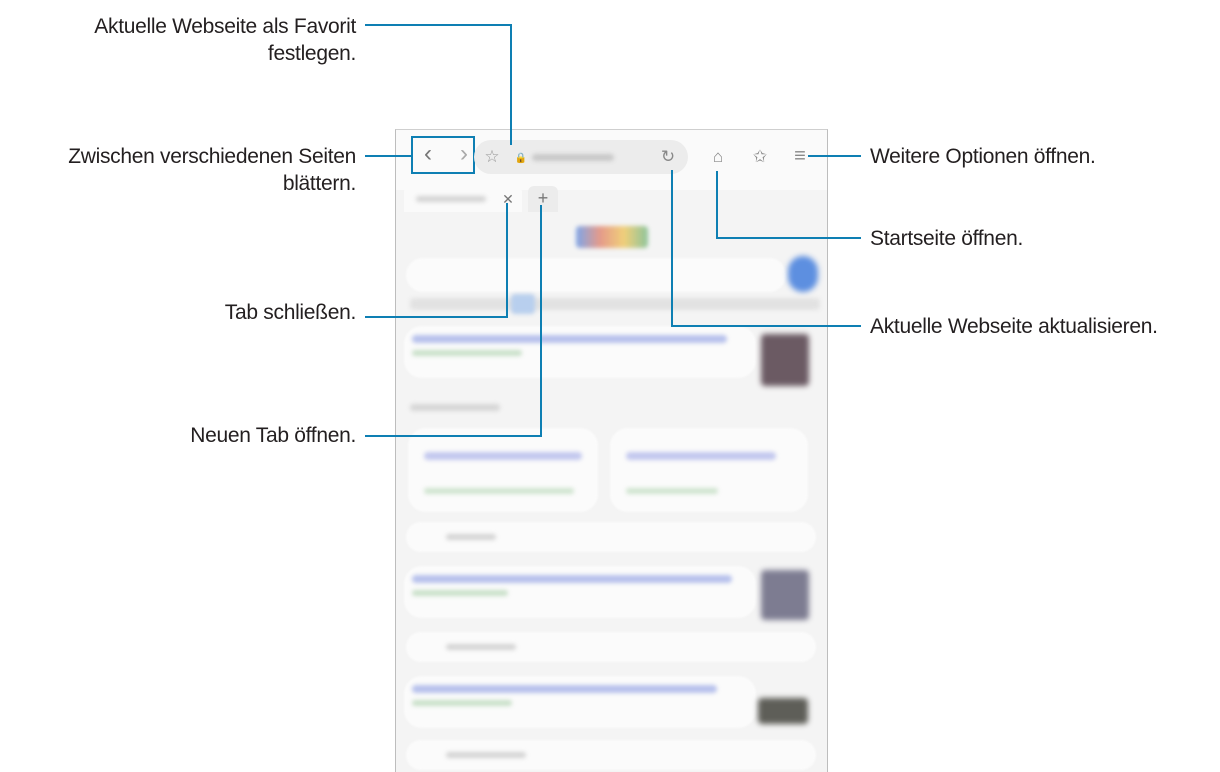 This screenshot has height=772, width=1220. I want to click on result-1-title-blurred, so click(569, 339).